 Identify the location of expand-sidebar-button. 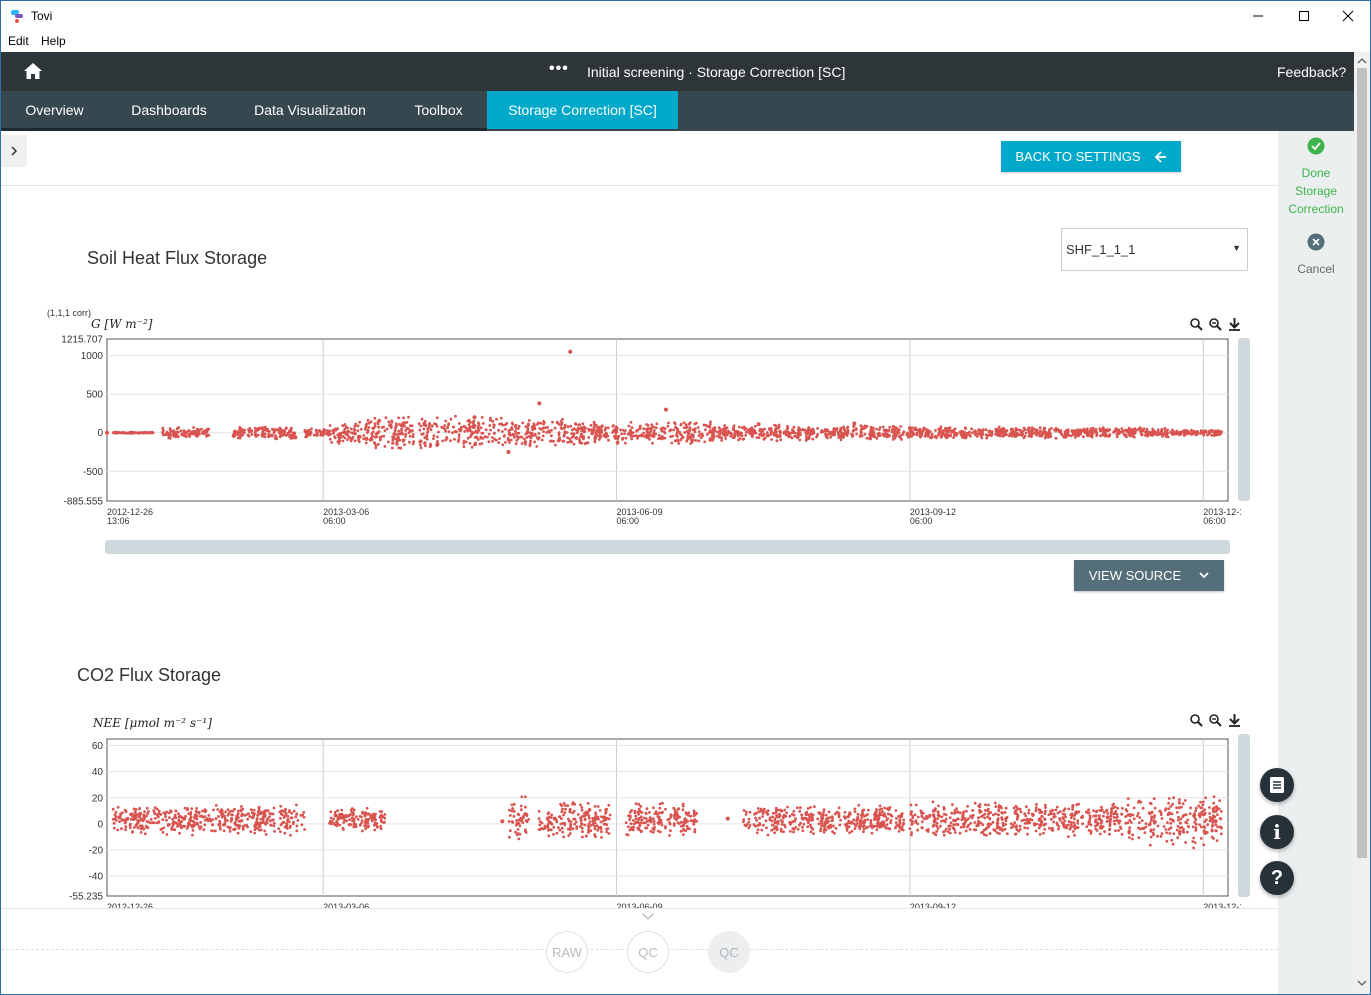
(14, 151).